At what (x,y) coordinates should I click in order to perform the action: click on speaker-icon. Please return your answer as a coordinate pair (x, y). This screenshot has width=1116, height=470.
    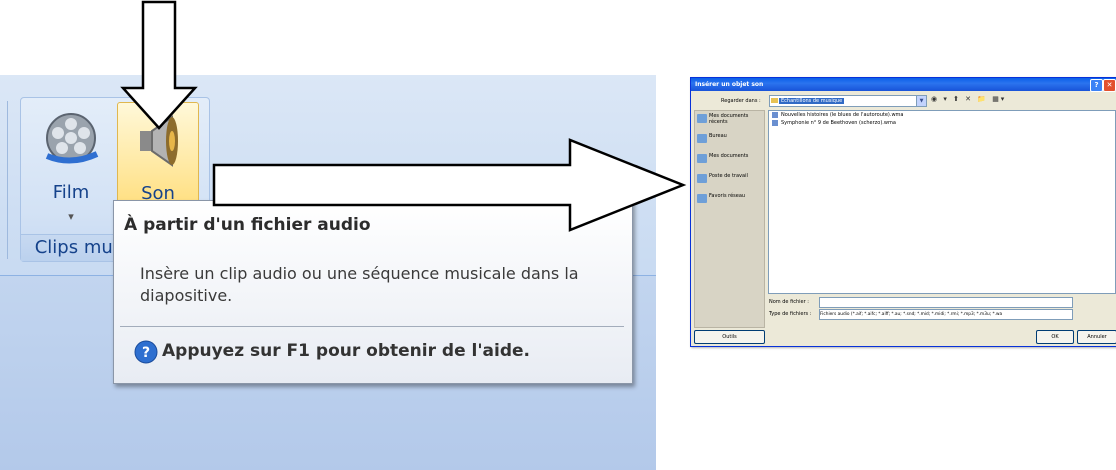
    Looking at the image, I should click on (159, 141).